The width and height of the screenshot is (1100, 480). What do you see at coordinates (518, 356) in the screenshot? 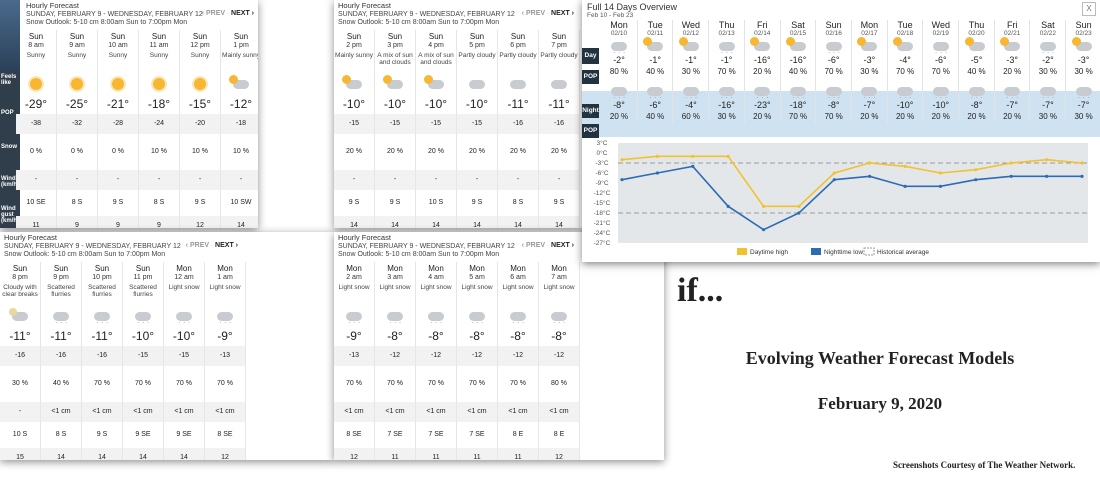
I see `hour-feels: -12` at bounding box center [518, 356].